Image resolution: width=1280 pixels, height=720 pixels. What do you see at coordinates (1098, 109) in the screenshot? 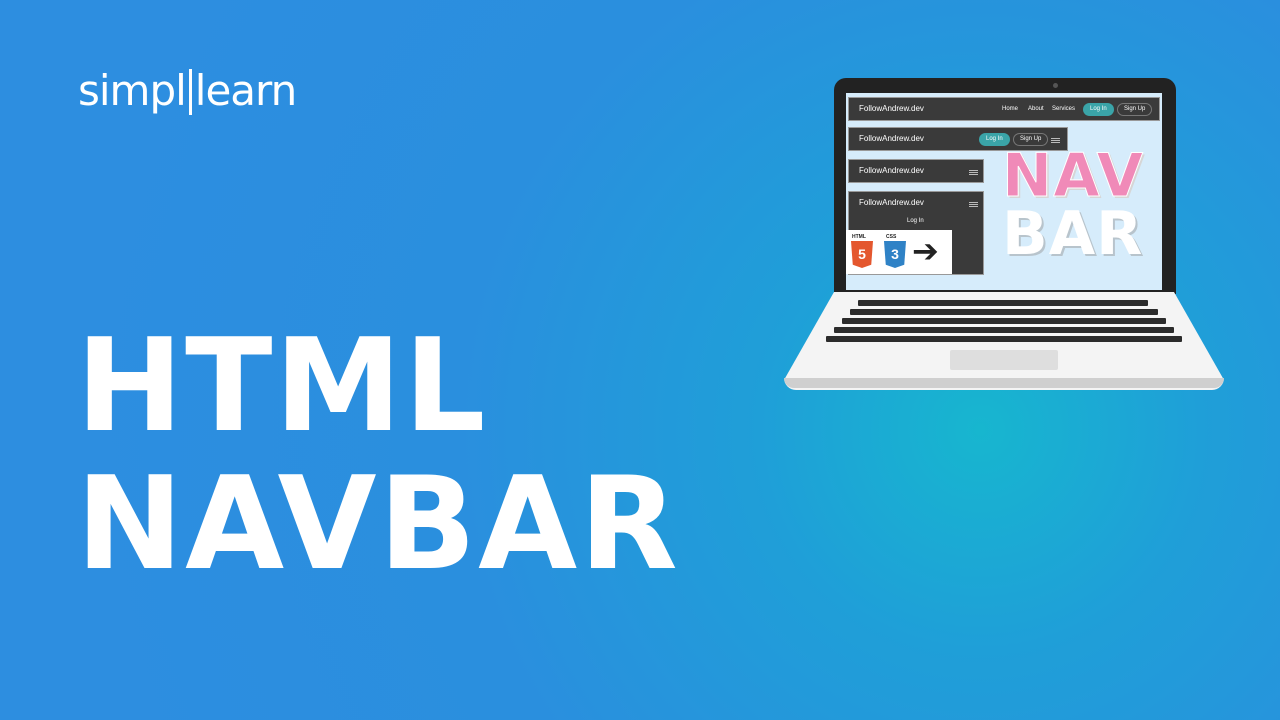
I see `login-button: Log In` at bounding box center [1098, 109].